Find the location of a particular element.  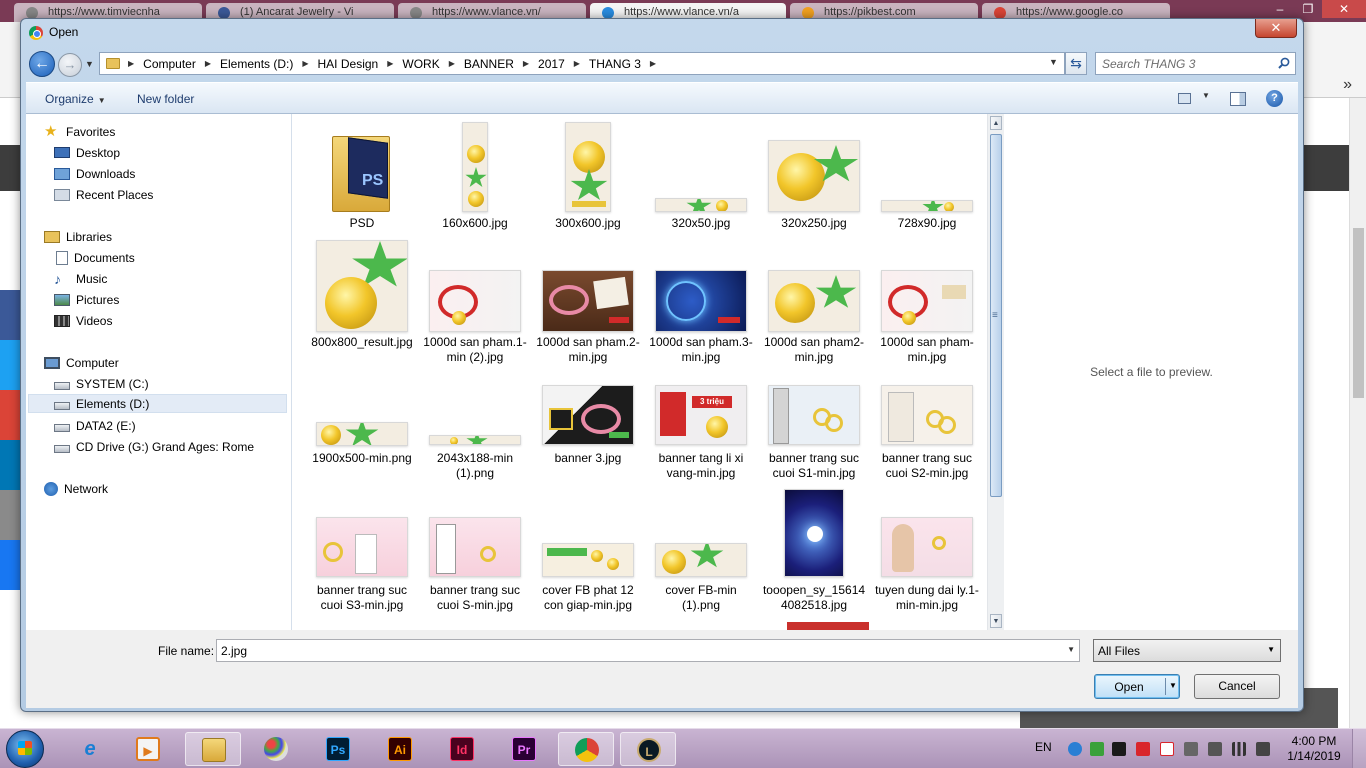

file-item: banner trang suc cuoi S-min.jpg is located at coordinates (475, 564).